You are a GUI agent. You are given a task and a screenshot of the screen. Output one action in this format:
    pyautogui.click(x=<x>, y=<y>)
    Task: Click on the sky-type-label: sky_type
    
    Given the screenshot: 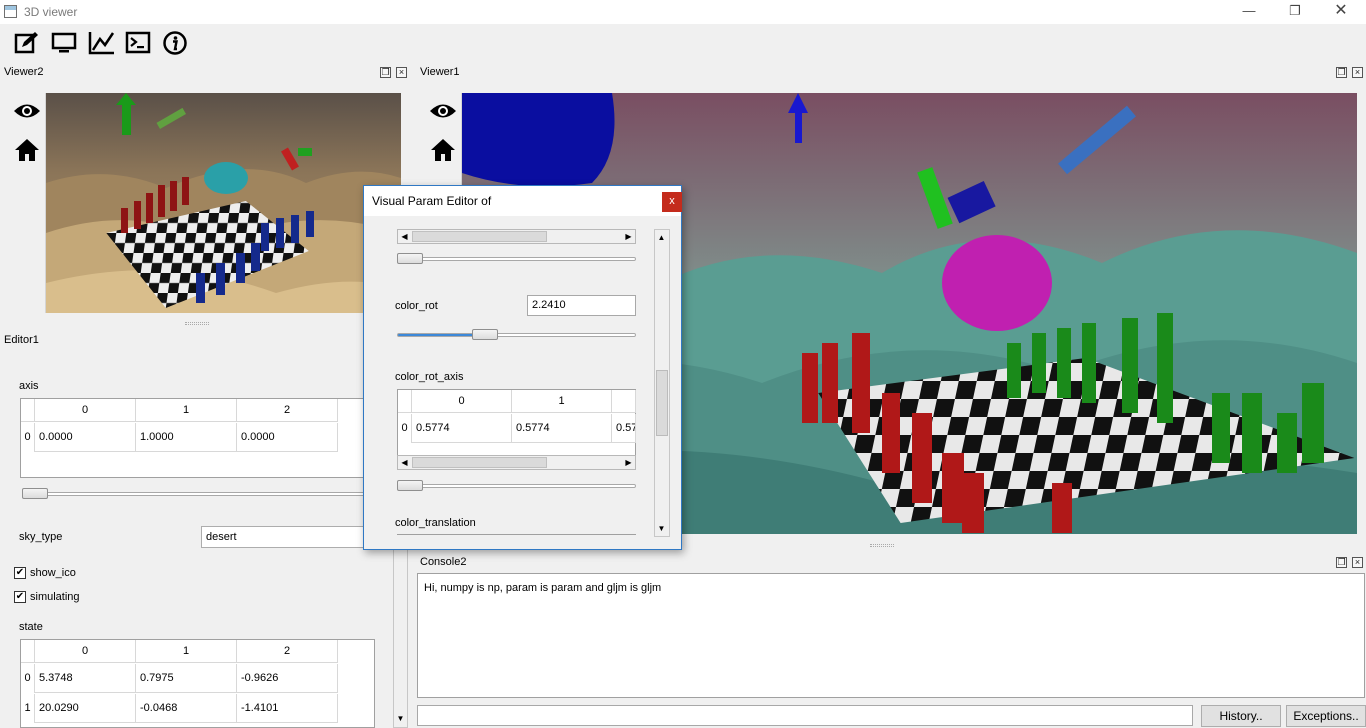 What is the action you would take?
    pyautogui.click(x=41, y=537)
    